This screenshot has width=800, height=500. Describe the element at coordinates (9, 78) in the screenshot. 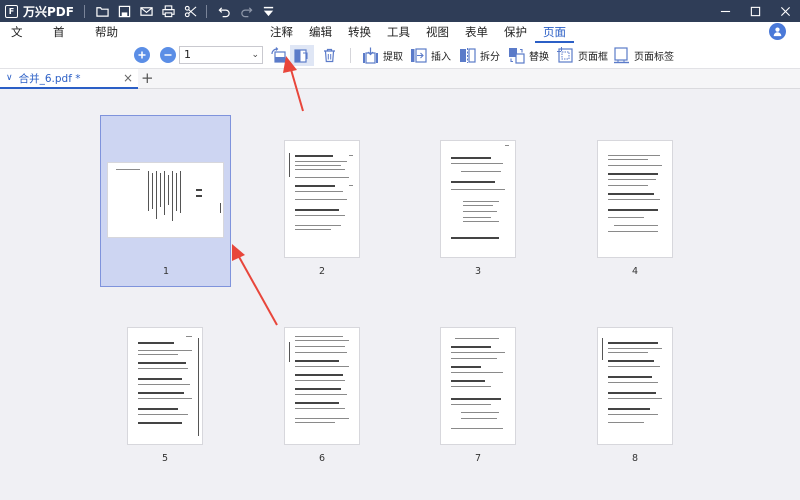

I see `chevron-down-icon: ∨` at that location.